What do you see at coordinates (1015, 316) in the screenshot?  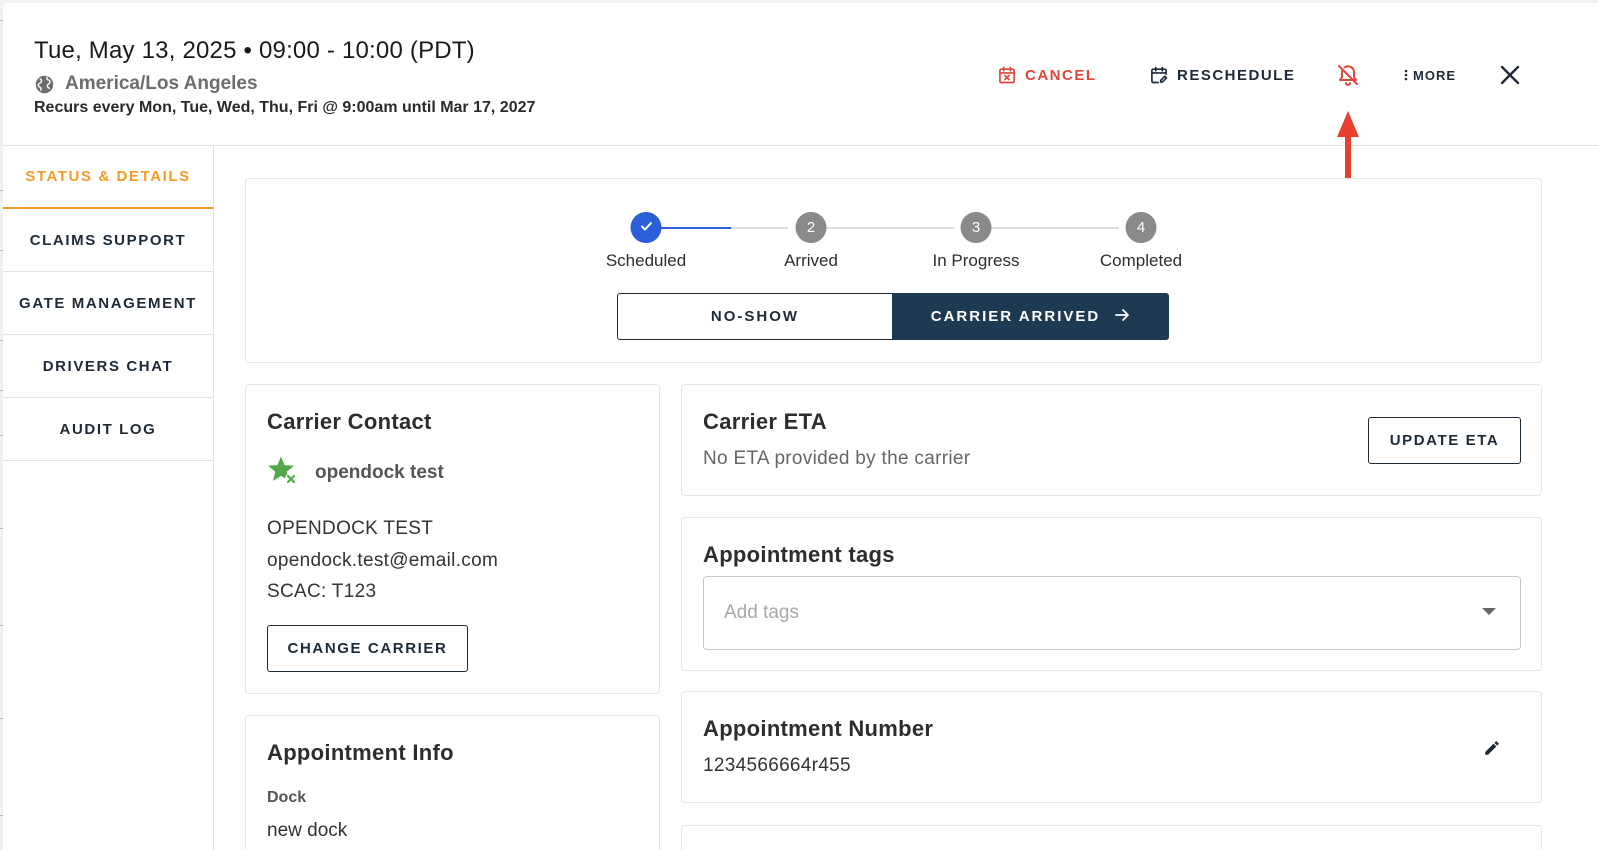 I see `carrier-arrived-label: CARRIER ARRIVED` at bounding box center [1015, 316].